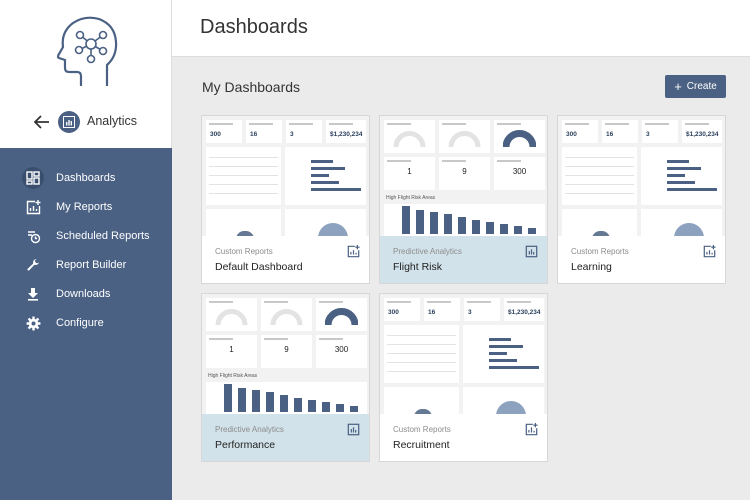  Describe the element at coordinates (678, 86) in the screenshot. I see `plus-icon: +` at that location.